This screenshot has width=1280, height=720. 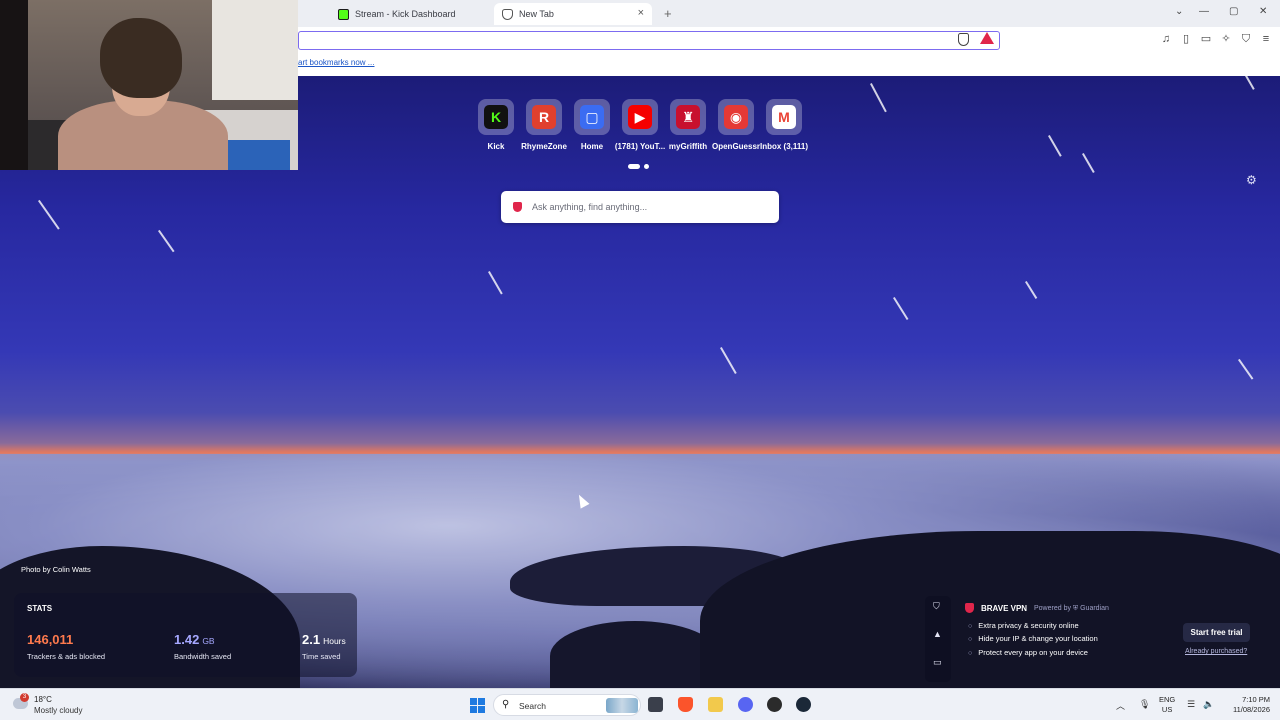 I want to click on new-tab-button: +, so click(x=668, y=13).